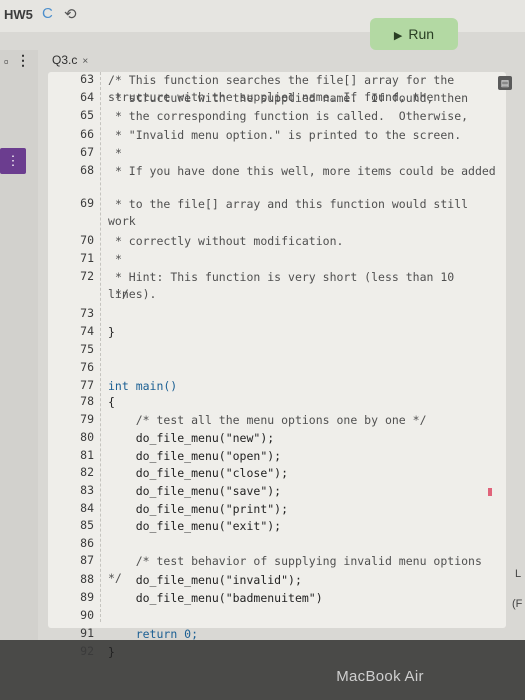 This screenshot has width=525, height=700. I want to click on line-number: 65, so click(87, 115).